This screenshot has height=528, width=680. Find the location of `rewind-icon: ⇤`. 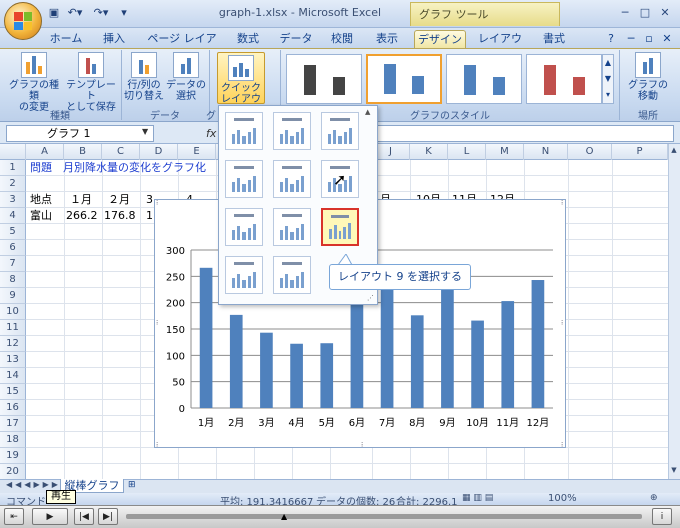

rewind-icon: ⇤ is located at coordinates (14, 516).